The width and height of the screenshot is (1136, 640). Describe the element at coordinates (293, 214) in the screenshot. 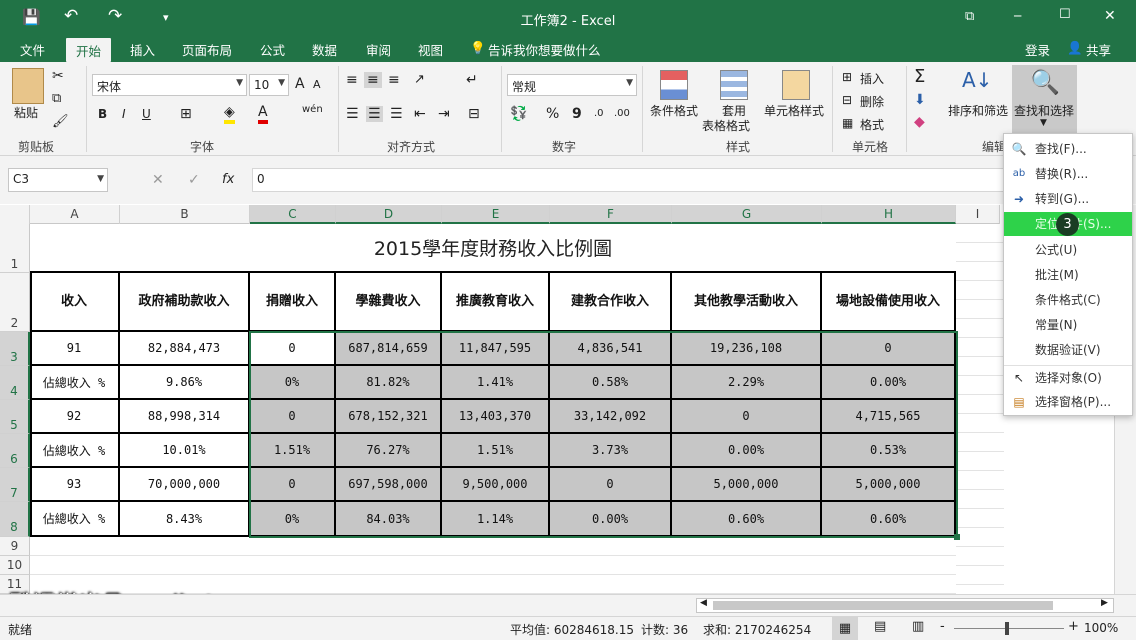

I see `column-header: C` at that location.